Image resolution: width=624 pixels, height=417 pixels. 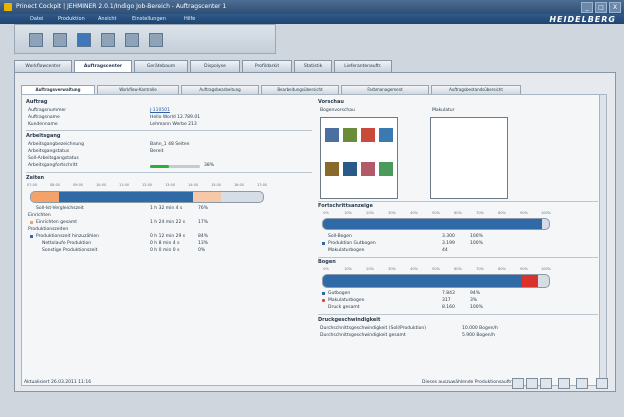 I want to click on einrichten-legend-icon, so click(x=31, y=222).